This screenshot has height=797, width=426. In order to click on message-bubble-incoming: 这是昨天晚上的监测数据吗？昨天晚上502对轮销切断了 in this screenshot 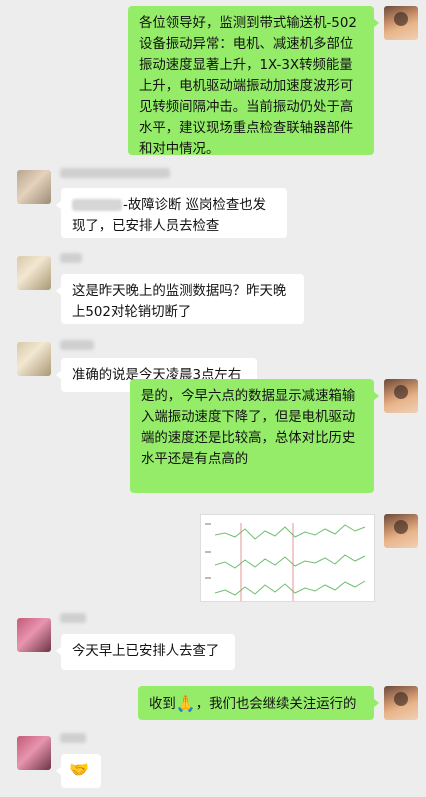, I will do `click(180, 299)`.